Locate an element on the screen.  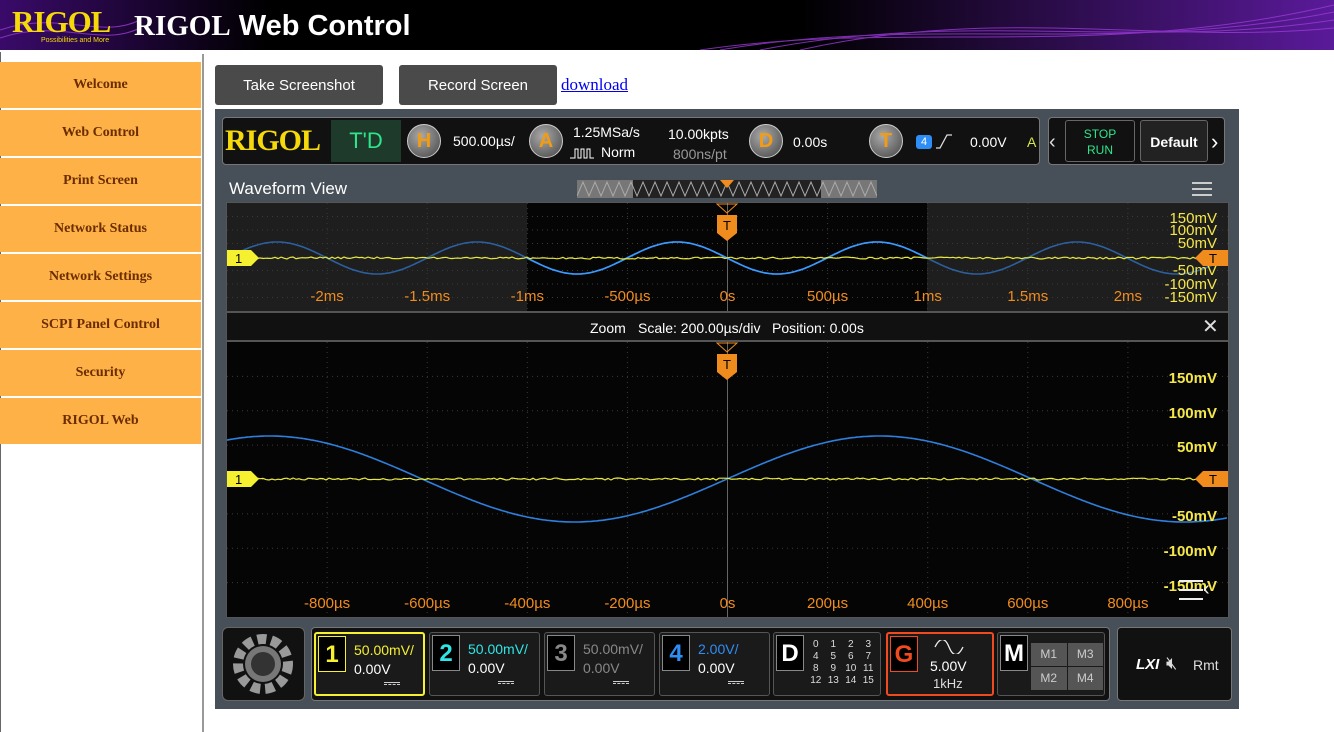
chevron-right-icon: › is located at coordinates (1214, 142).